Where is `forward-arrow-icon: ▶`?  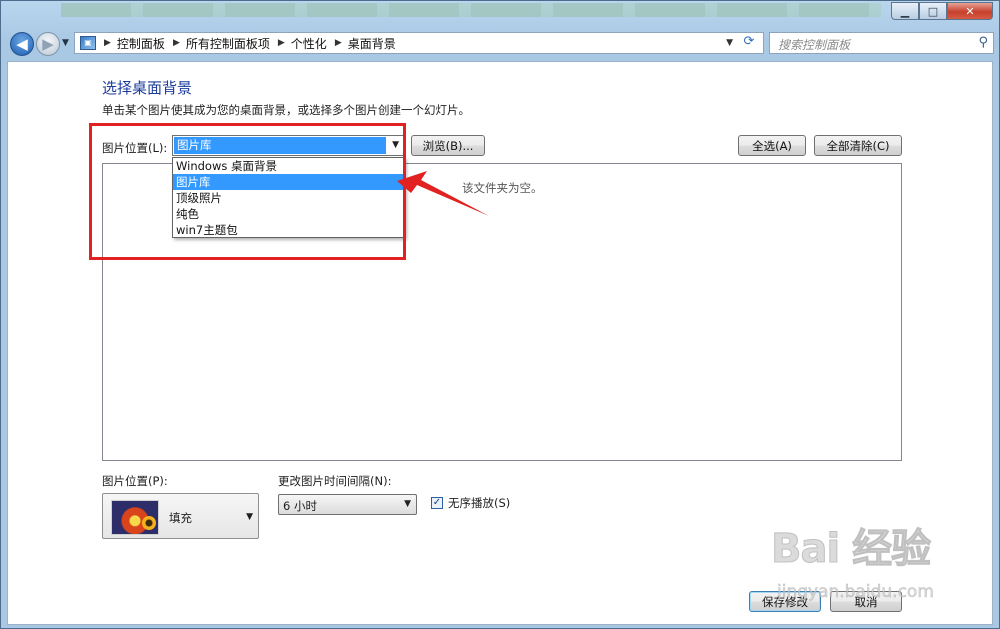
forward-arrow-icon: ▶ is located at coordinates (48, 44).